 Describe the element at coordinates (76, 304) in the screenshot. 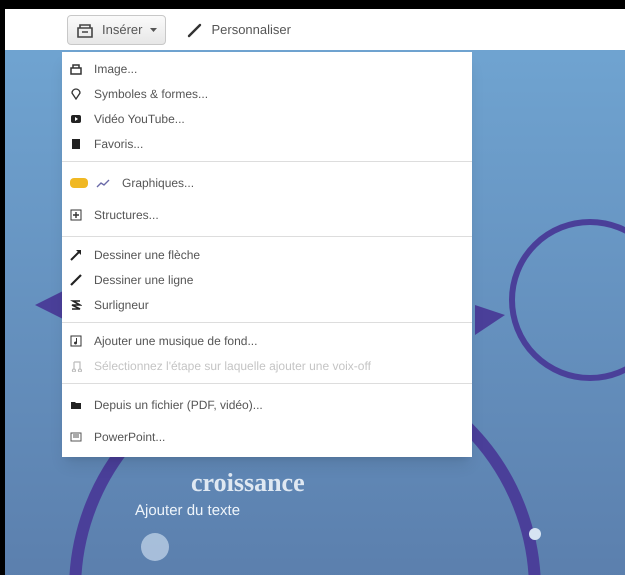

I see `highlighter-icon` at that location.